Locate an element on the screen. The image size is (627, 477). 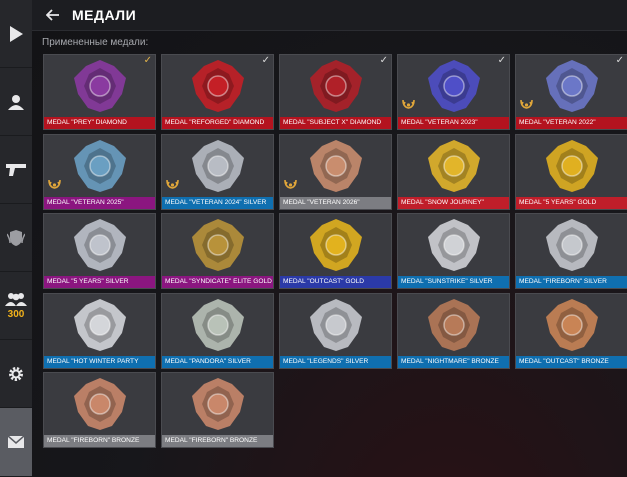
medal-label: MEDAL "HOT WINTER PARTY is located at coordinates (99, 361).